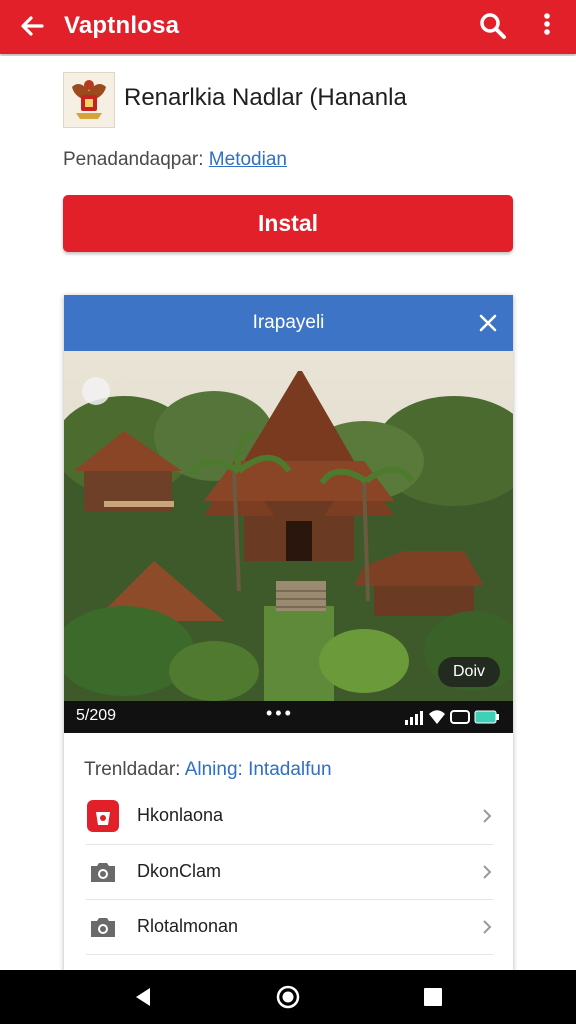 The height and width of the screenshot is (1024, 576). What do you see at coordinates (265, 97) in the screenshot?
I see `app-name: Renarlkia Nadlar (Hananla` at bounding box center [265, 97].